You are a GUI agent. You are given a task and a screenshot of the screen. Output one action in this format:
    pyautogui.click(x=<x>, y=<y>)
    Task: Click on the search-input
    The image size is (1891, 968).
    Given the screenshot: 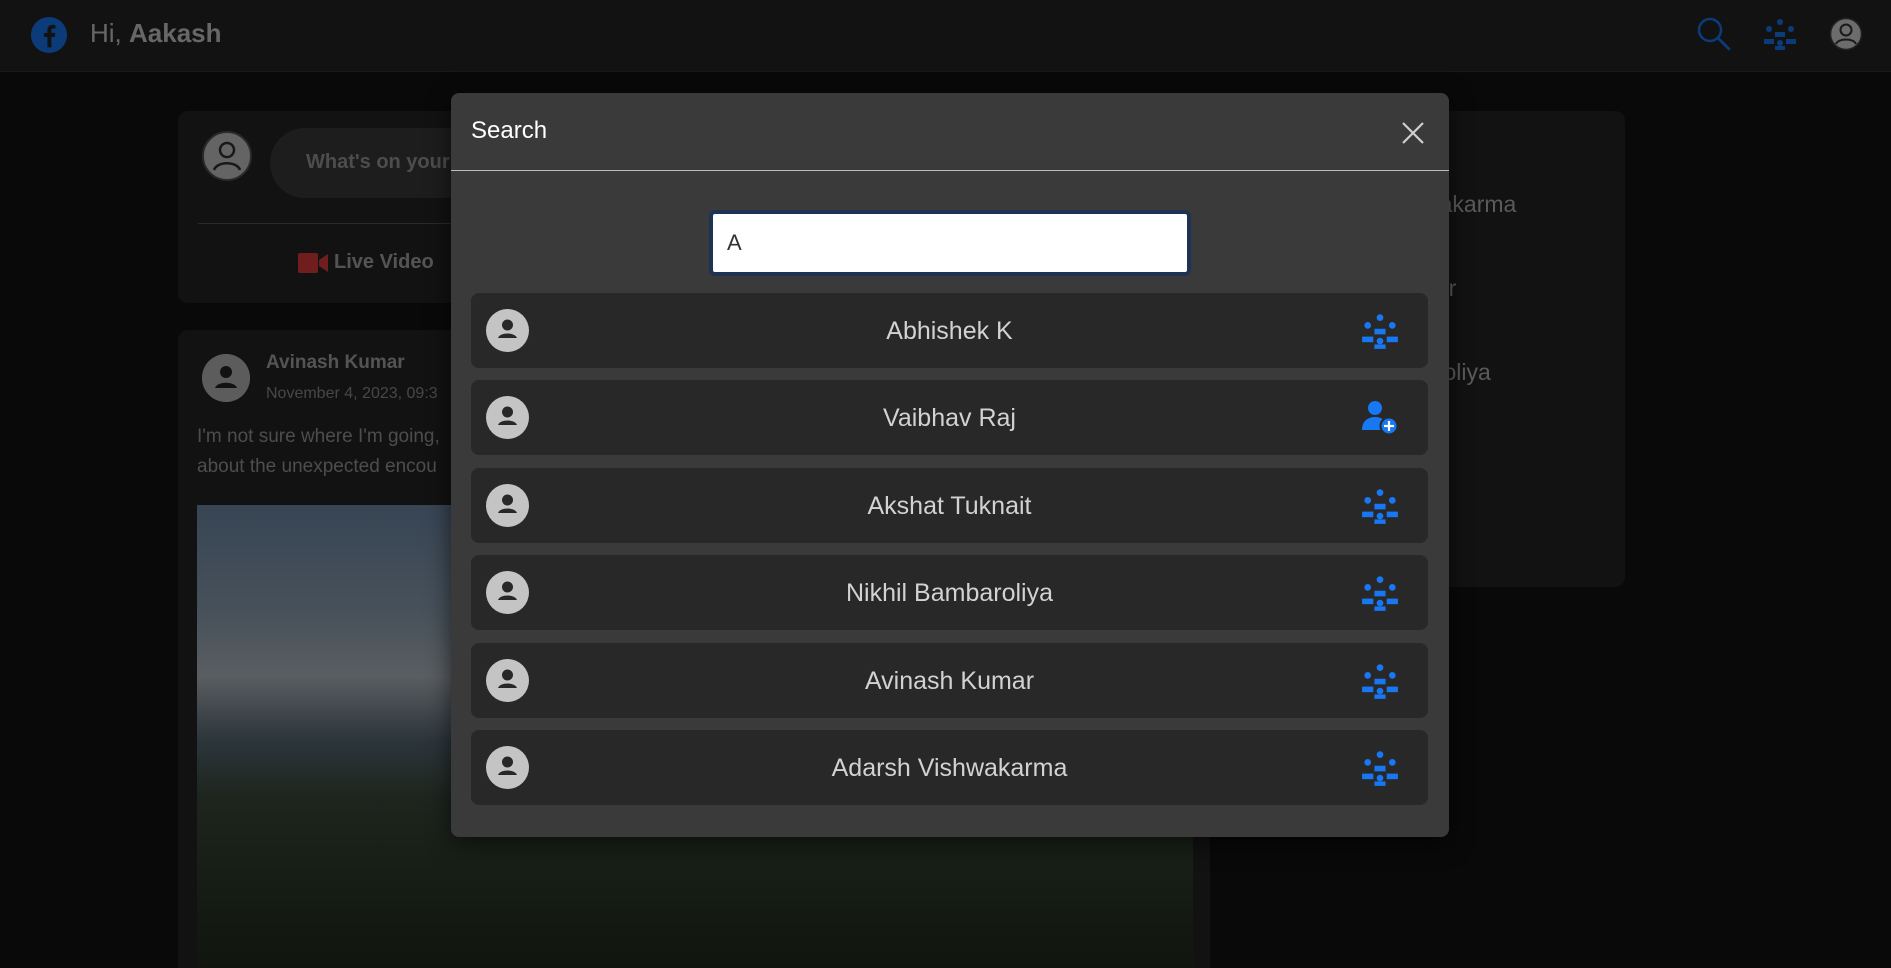 What is the action you would take?
    pyautogui.click(x=950, y=243)
    